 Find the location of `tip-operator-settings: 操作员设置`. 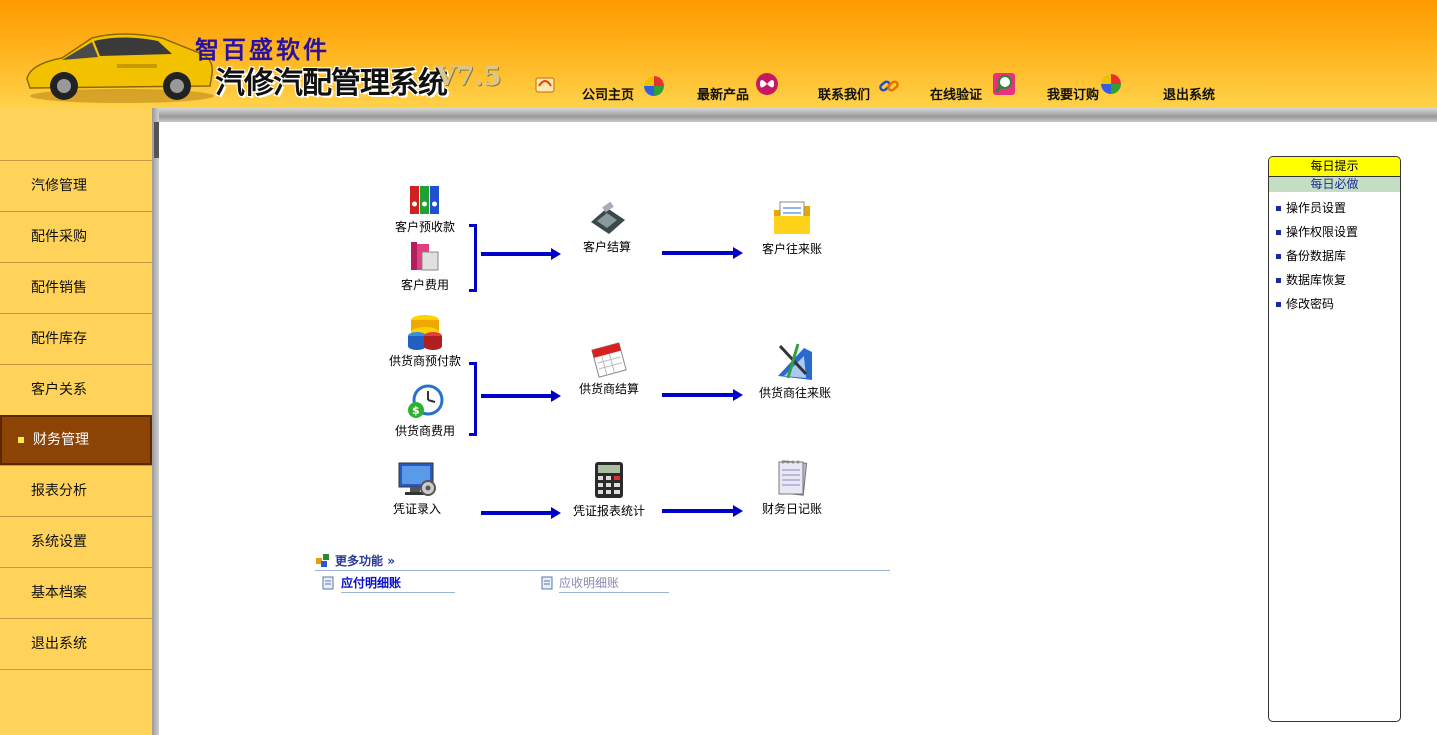

tip-operator-settings: 操作员设置 is located at coordinates (1334, 208).